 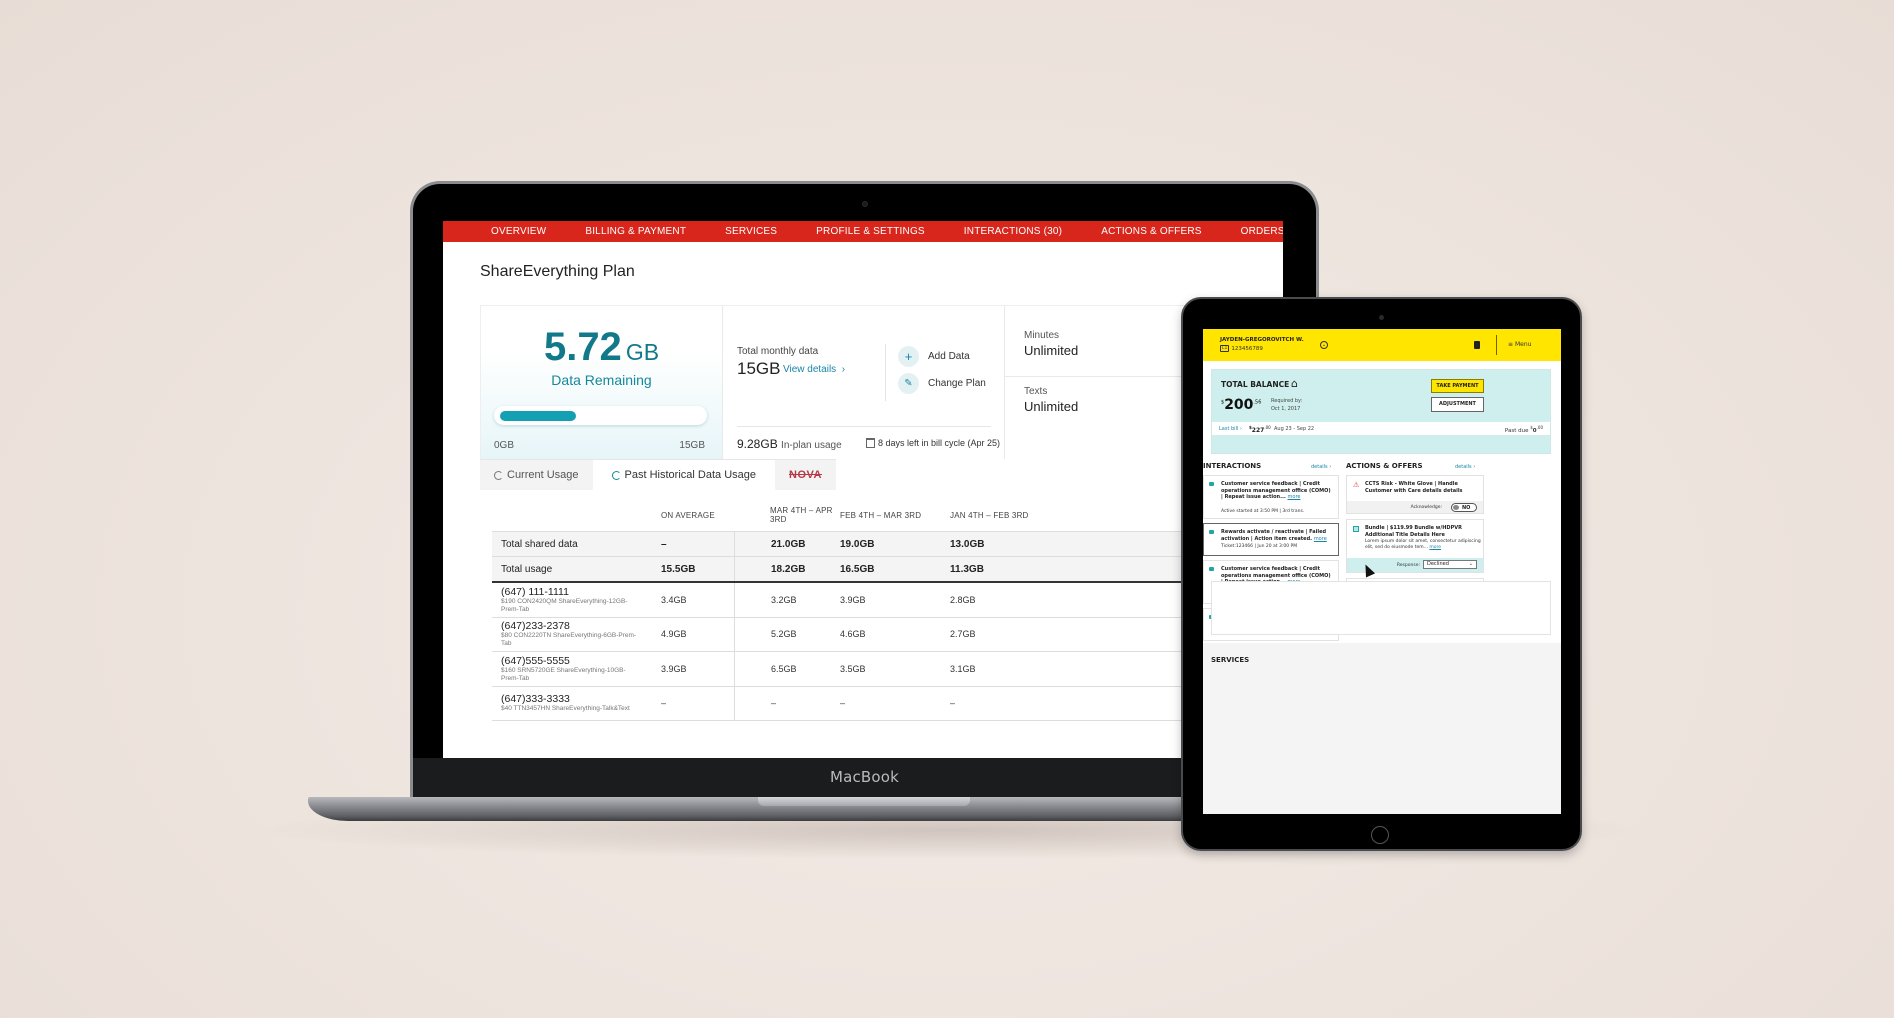 I want to click on column-header: ON AVERAGE, so click(x=688, y=515).